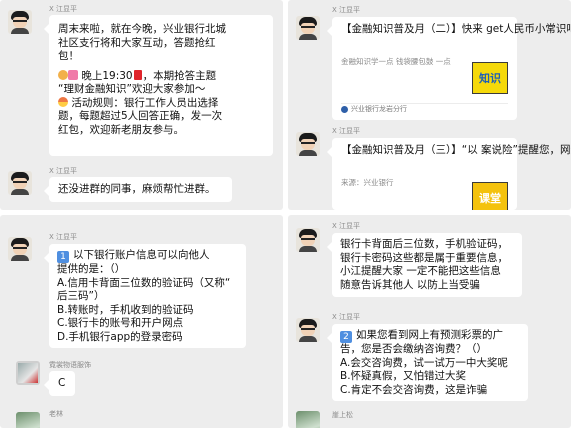 This screenshot has height=428, width=571. I want to click on rule-line: 题，每题超过5人回答正确，发一次, so click(140, 116).